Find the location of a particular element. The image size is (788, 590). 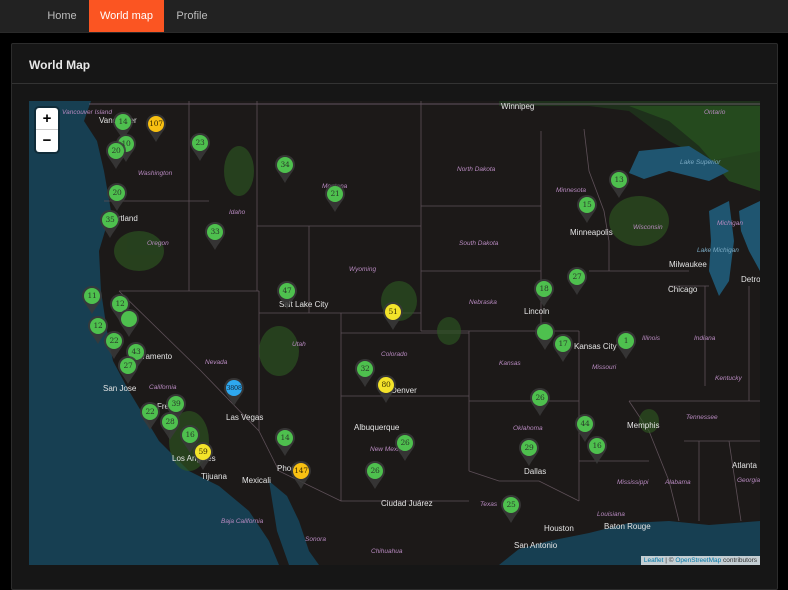

cluster-count: 80 is located at coordinates (386, 385).